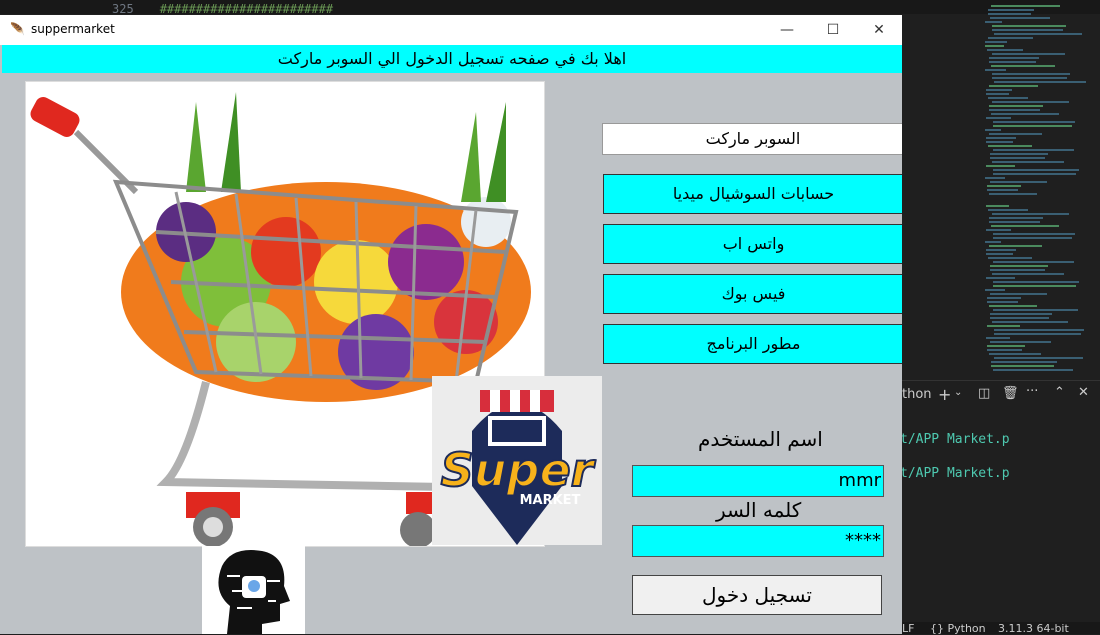 Image resolution: width=1100 pixels, height=635 pixels. I want to click on minimize-button: —, so click(787, 30).